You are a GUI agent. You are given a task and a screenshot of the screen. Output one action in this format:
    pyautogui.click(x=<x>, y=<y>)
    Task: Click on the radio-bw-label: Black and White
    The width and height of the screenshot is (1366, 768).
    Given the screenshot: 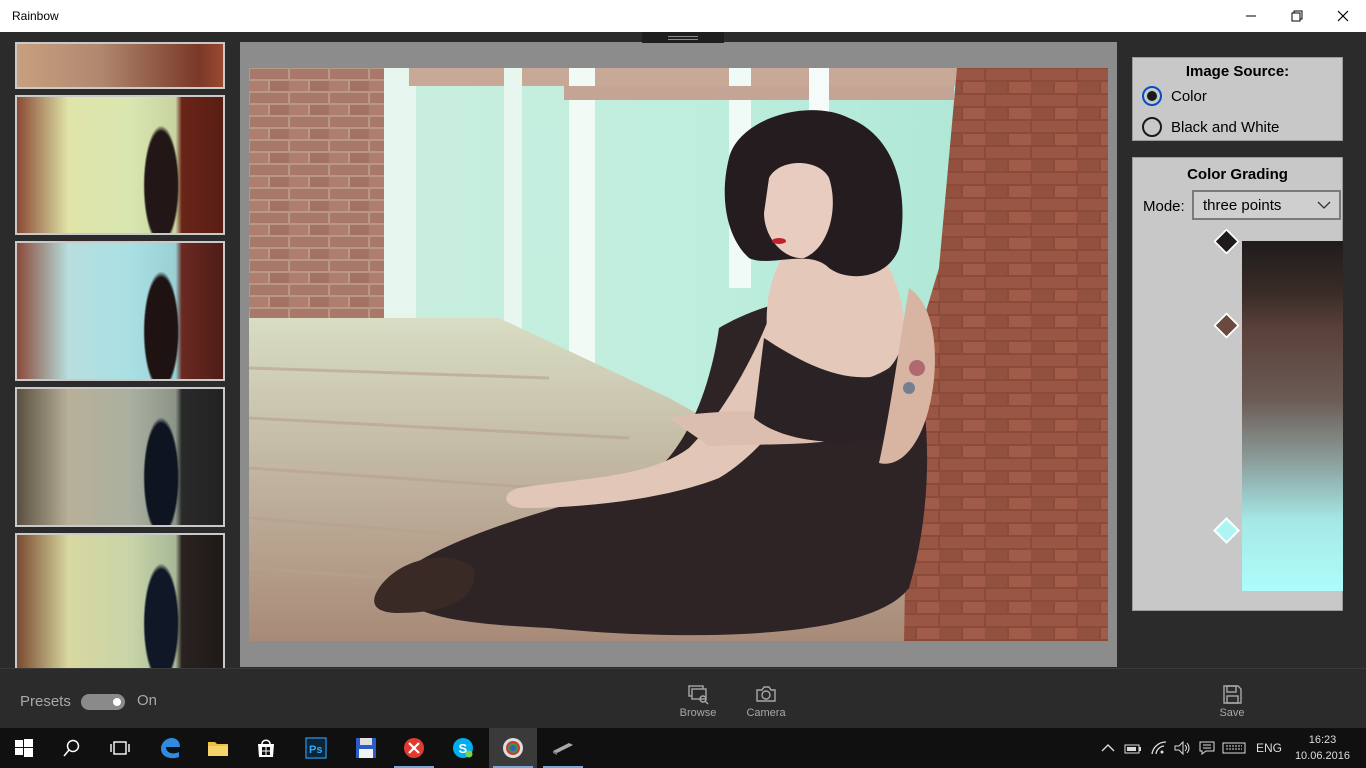 What is the action you would take?
    pyautogui.click(x=1225, y=127)
    